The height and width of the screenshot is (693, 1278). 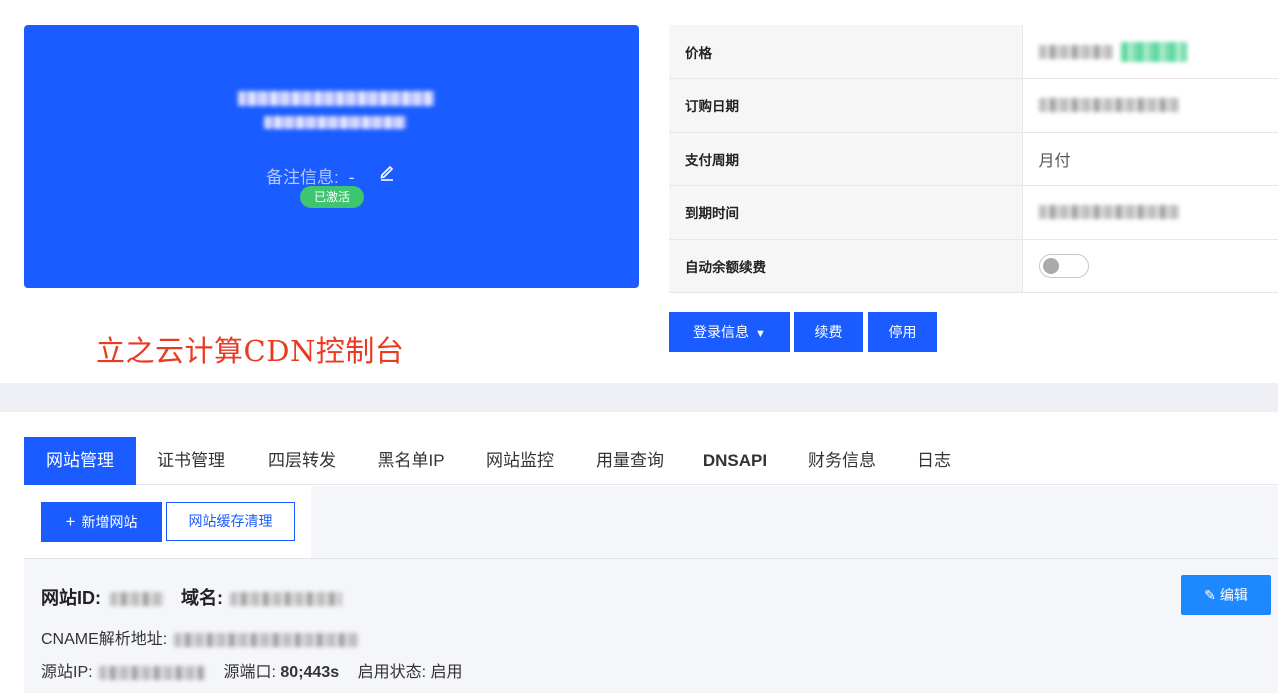 I want to click on remark-value: -, so click(x=351, y=177).